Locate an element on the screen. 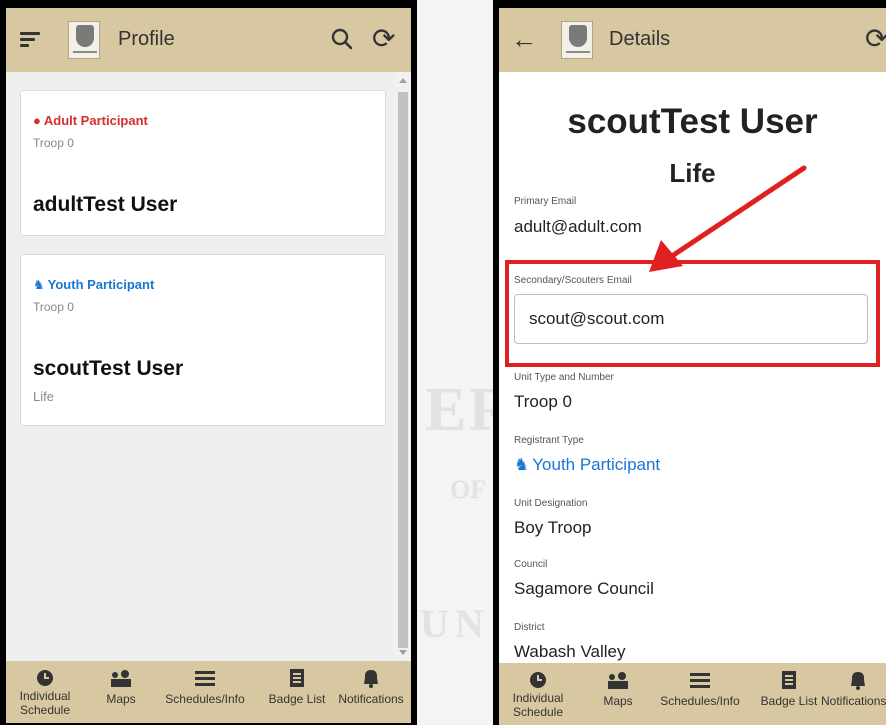 The height and width of the screenshot is (725, 886). council-label: Council is located at coordinates (531, 564).